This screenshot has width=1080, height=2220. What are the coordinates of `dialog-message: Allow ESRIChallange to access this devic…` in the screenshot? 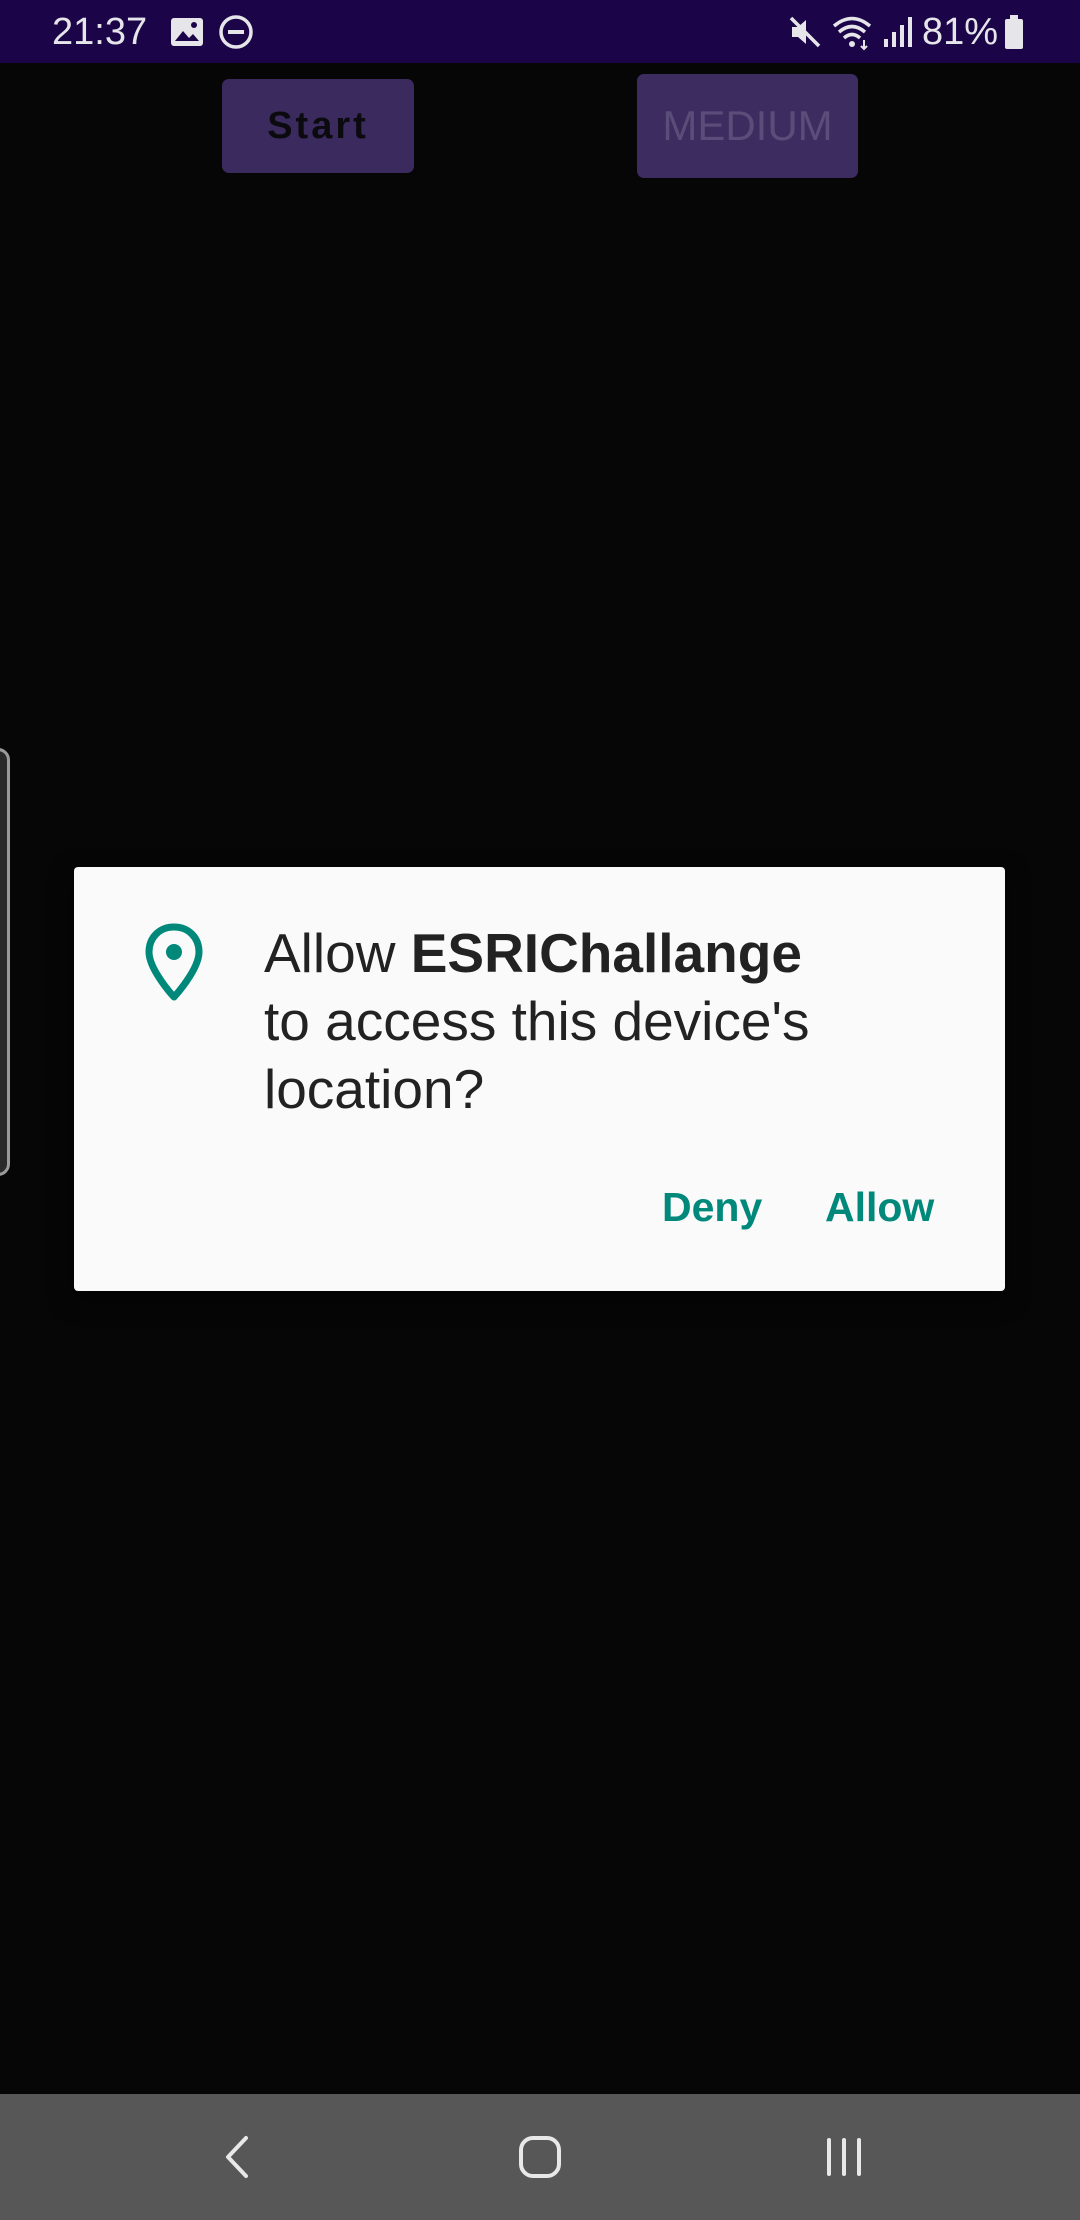 It's located at (614, 1021).